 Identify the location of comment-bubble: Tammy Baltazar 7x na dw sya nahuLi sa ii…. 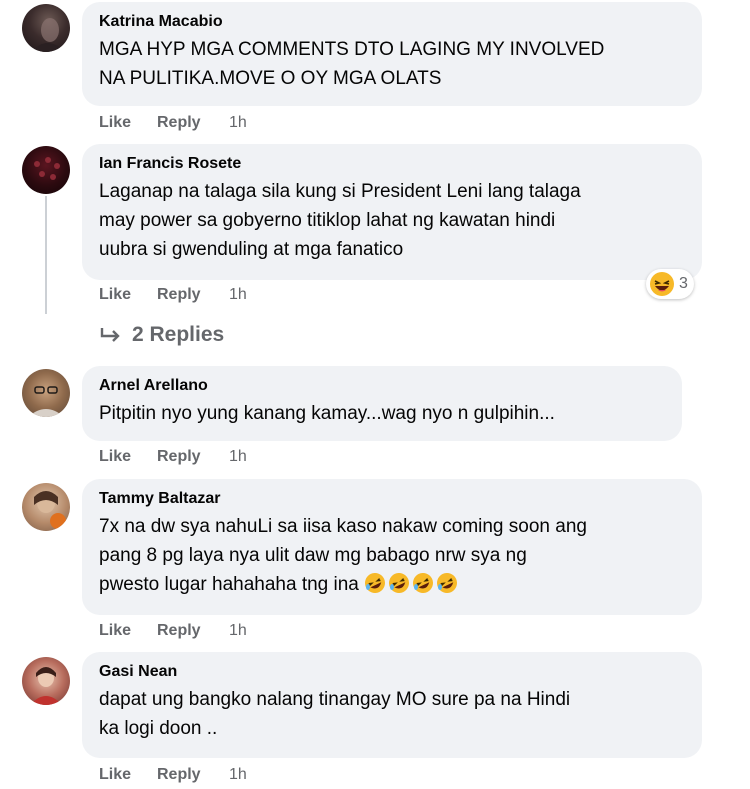
(392, 547).